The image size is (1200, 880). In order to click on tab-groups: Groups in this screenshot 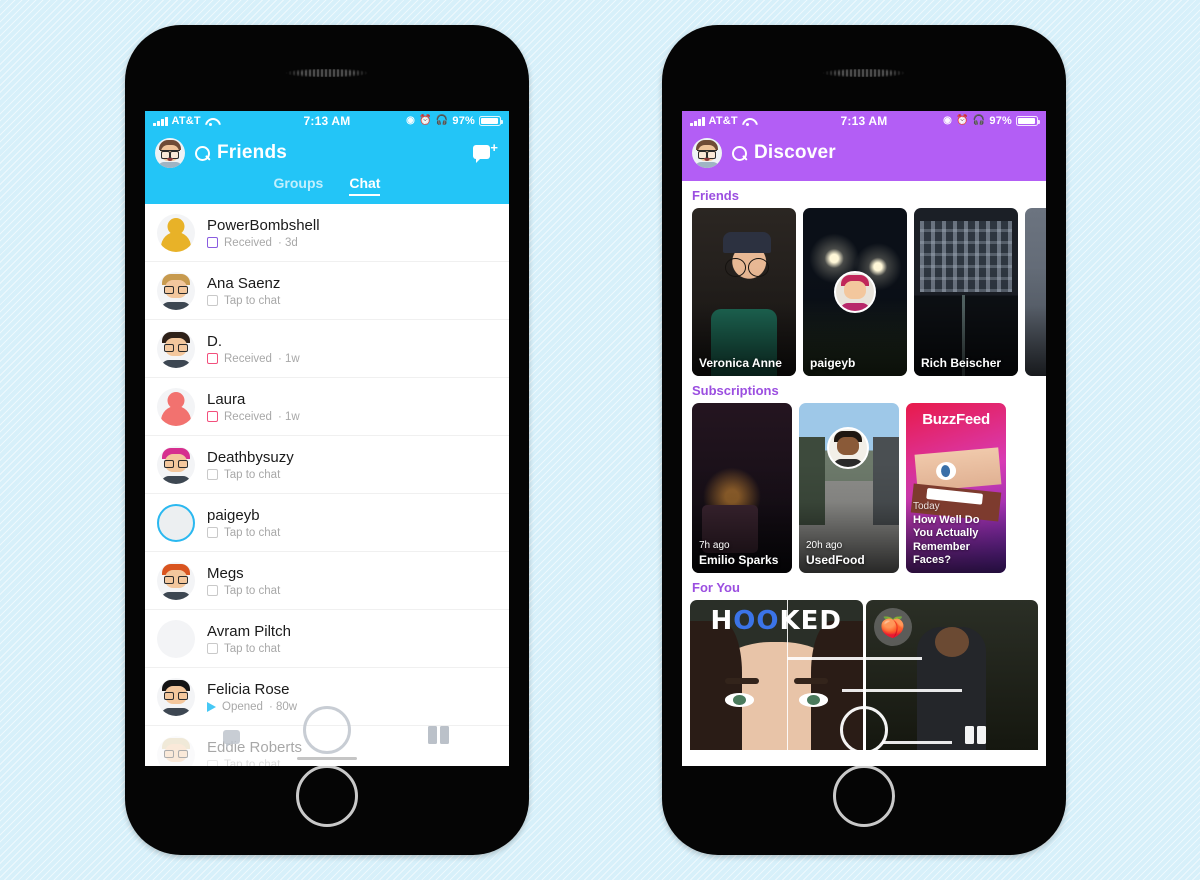, I will do `click(299, 185)`.